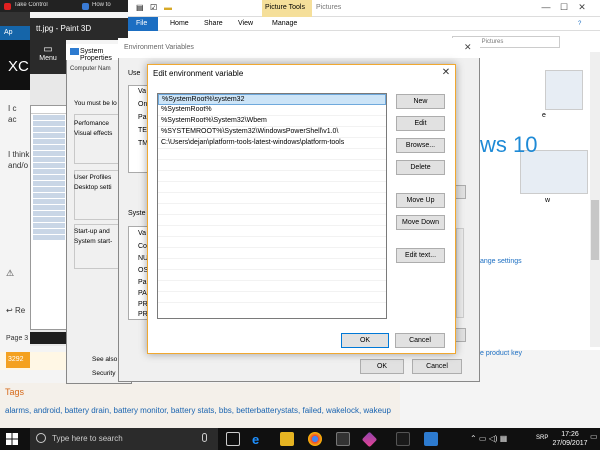 Image resolution: width=600 pixels, height=450 pixels. I want to click on table-cell: Co, so click(142, 246).